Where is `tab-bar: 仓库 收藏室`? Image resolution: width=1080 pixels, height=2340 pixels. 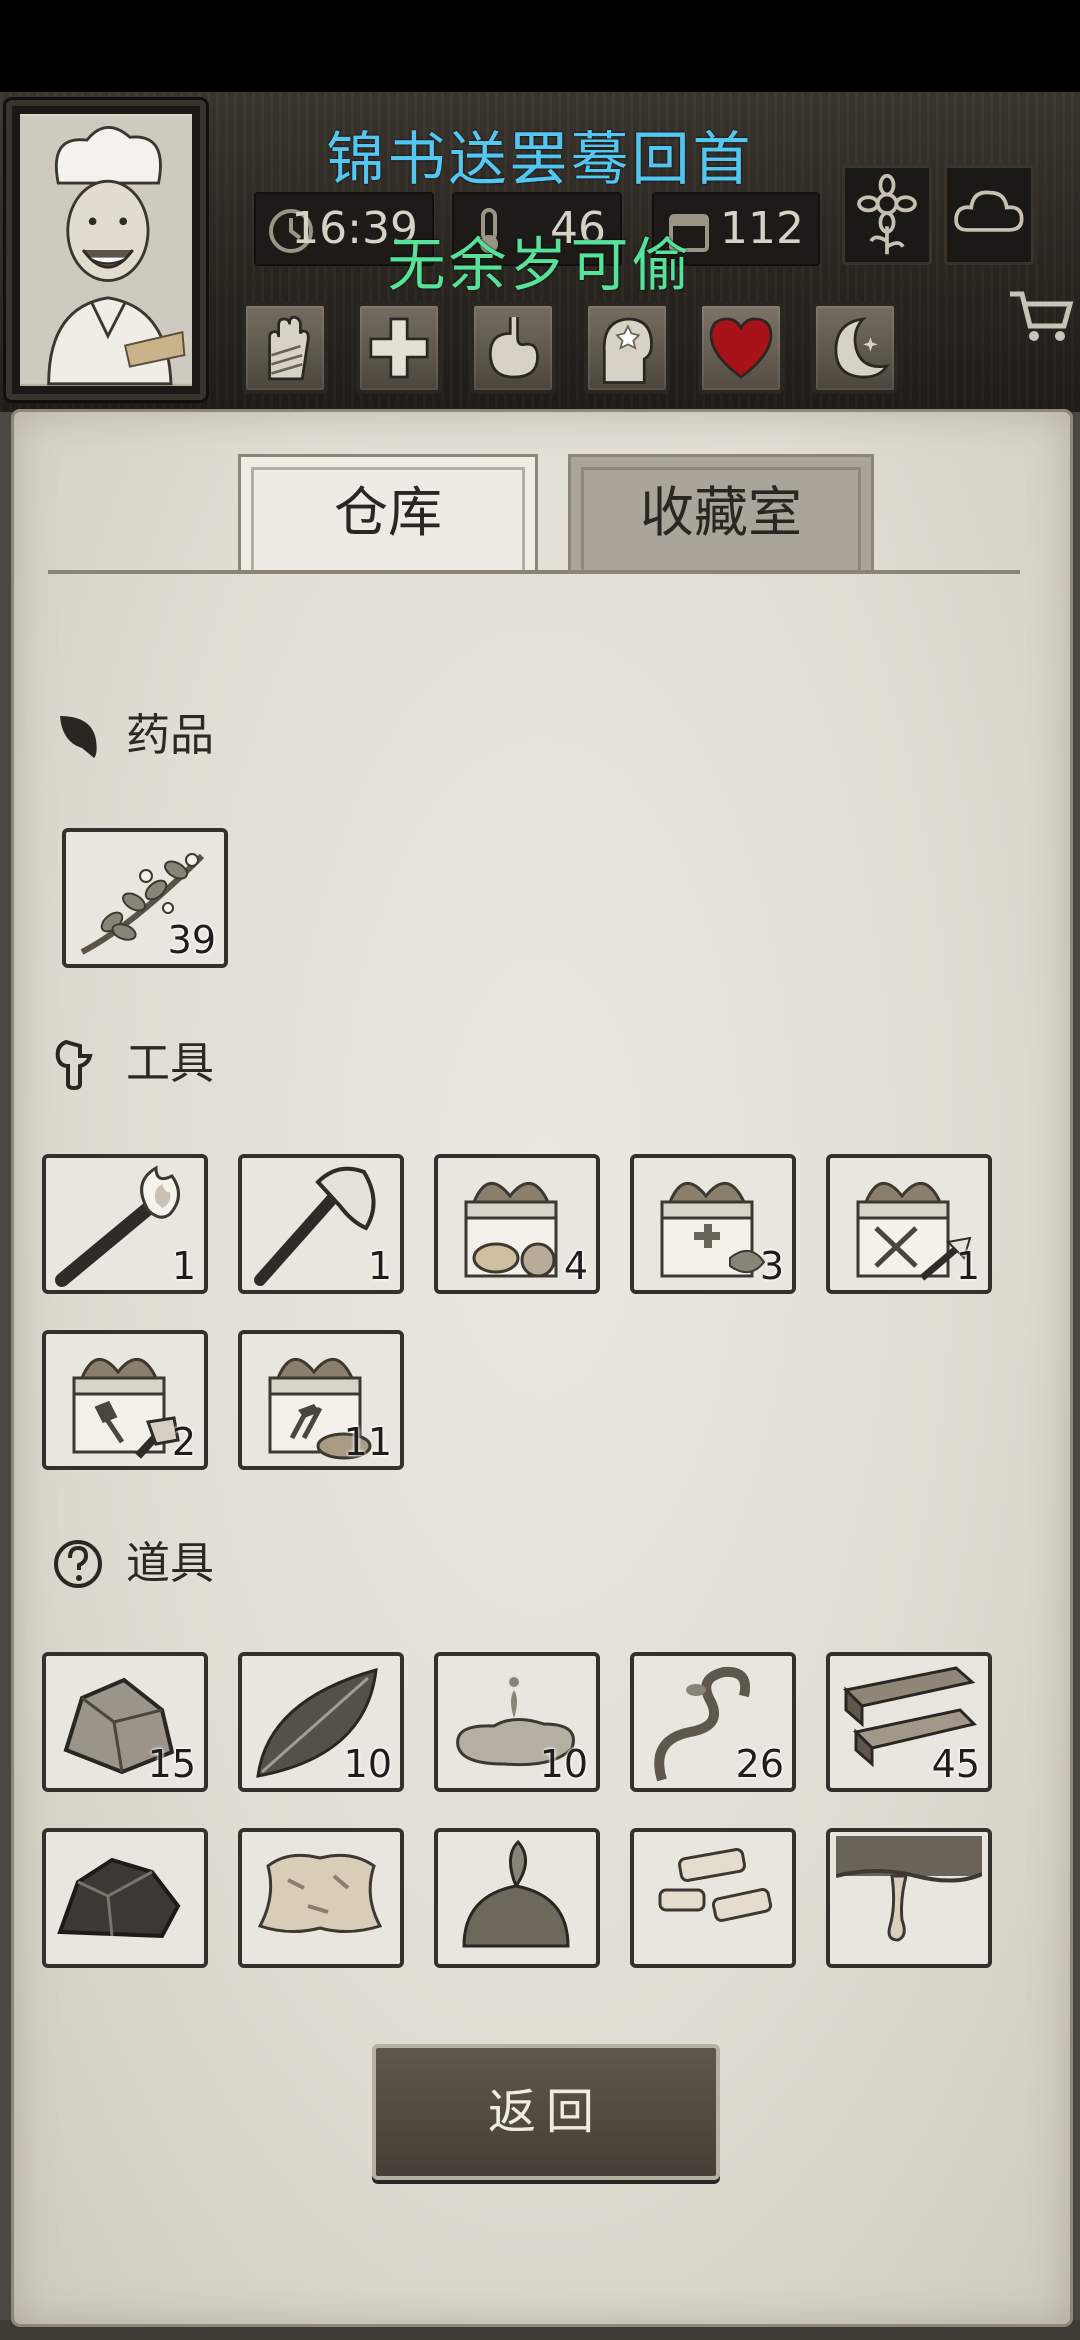
tab-bar: 仓库 收藏室 is located at coordinates (543, 514).